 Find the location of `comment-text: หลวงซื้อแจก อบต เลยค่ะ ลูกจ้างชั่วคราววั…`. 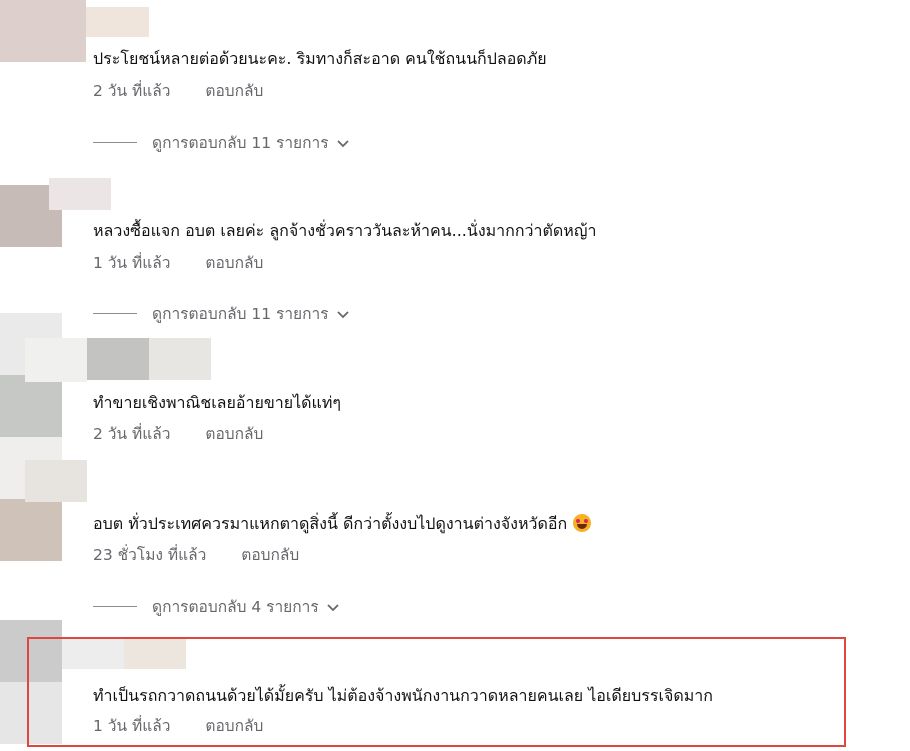

comment-text: หลวงซื้อแจก อบต เลยค่ะ ลูกจ้างชั่วคราววั… is located at coordinates (345, 230).